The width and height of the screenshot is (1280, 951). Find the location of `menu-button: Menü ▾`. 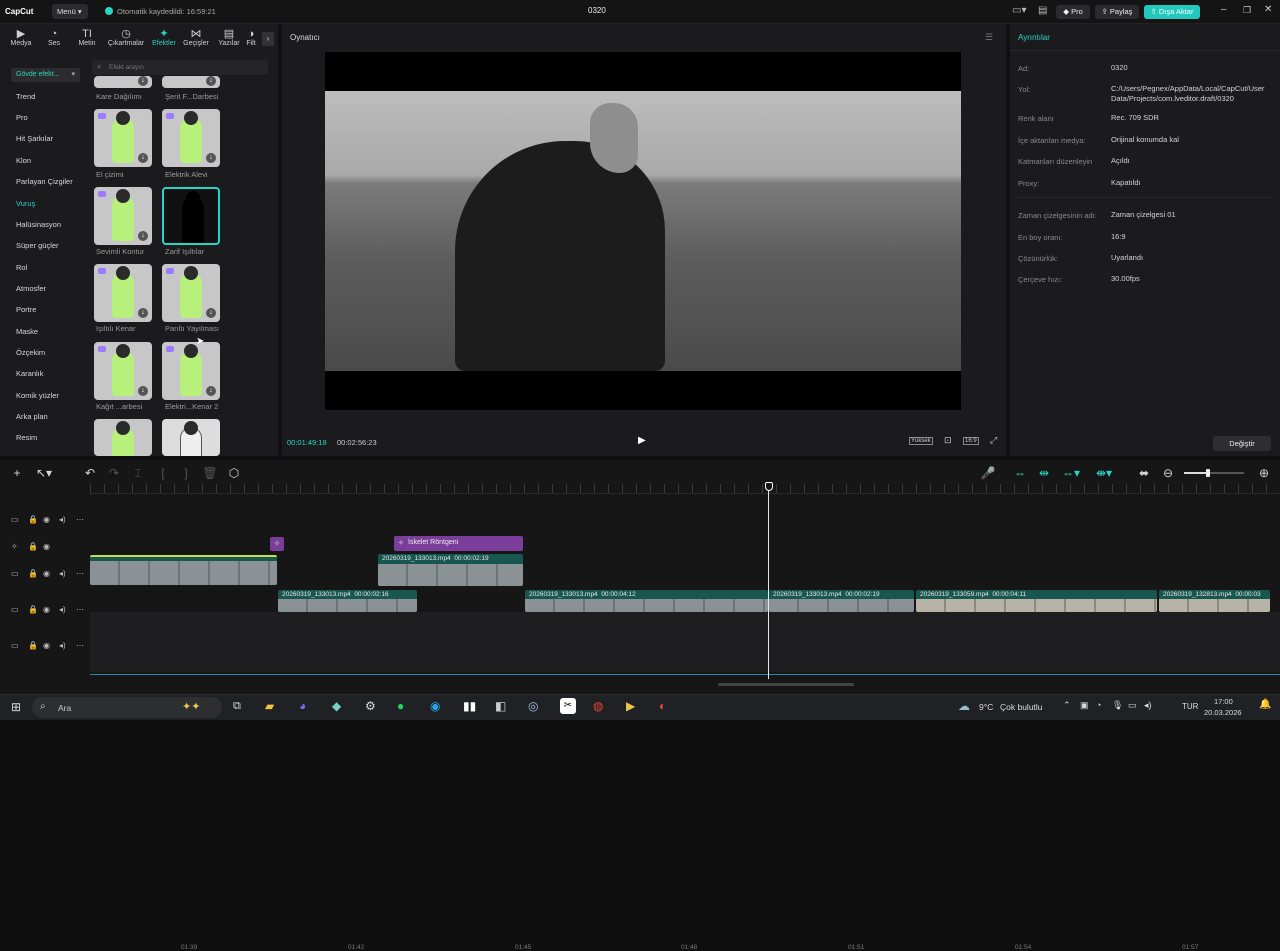

menu-button: Menü ▾ is located at coordinates (70, 11).